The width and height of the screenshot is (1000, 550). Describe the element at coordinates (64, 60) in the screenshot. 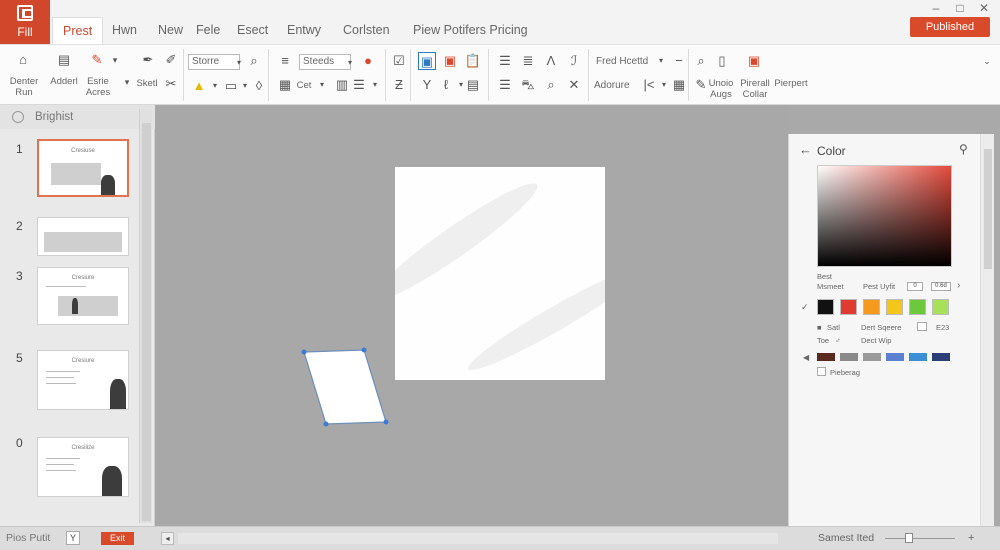

I see `document-icon: ▤` at that location.